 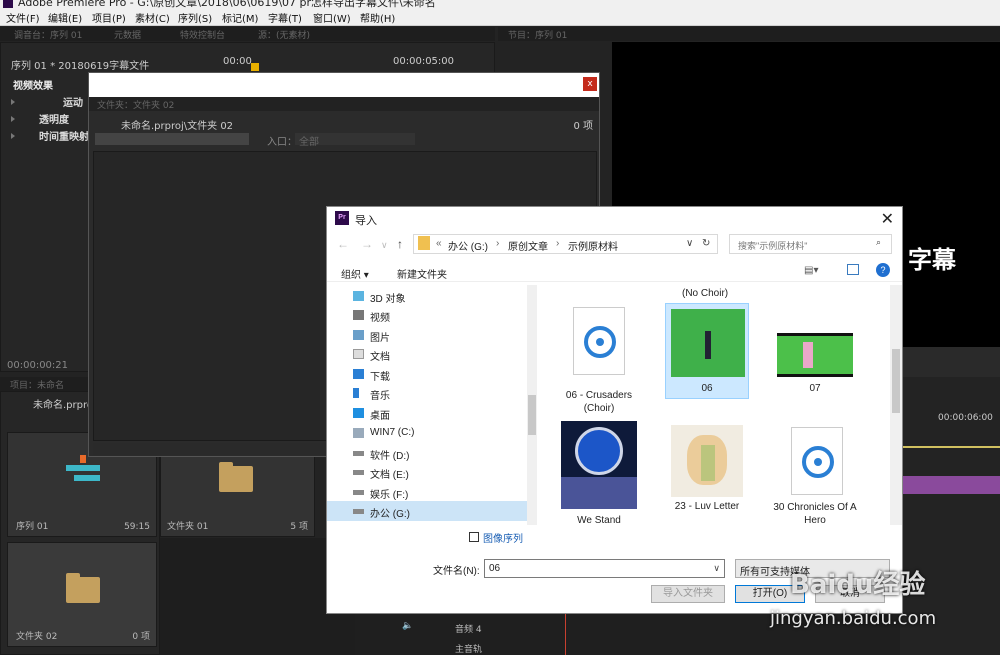 I want to click on file-06-crusaders: 06 - Crusaders (Choir), so click(x=599, y=362).